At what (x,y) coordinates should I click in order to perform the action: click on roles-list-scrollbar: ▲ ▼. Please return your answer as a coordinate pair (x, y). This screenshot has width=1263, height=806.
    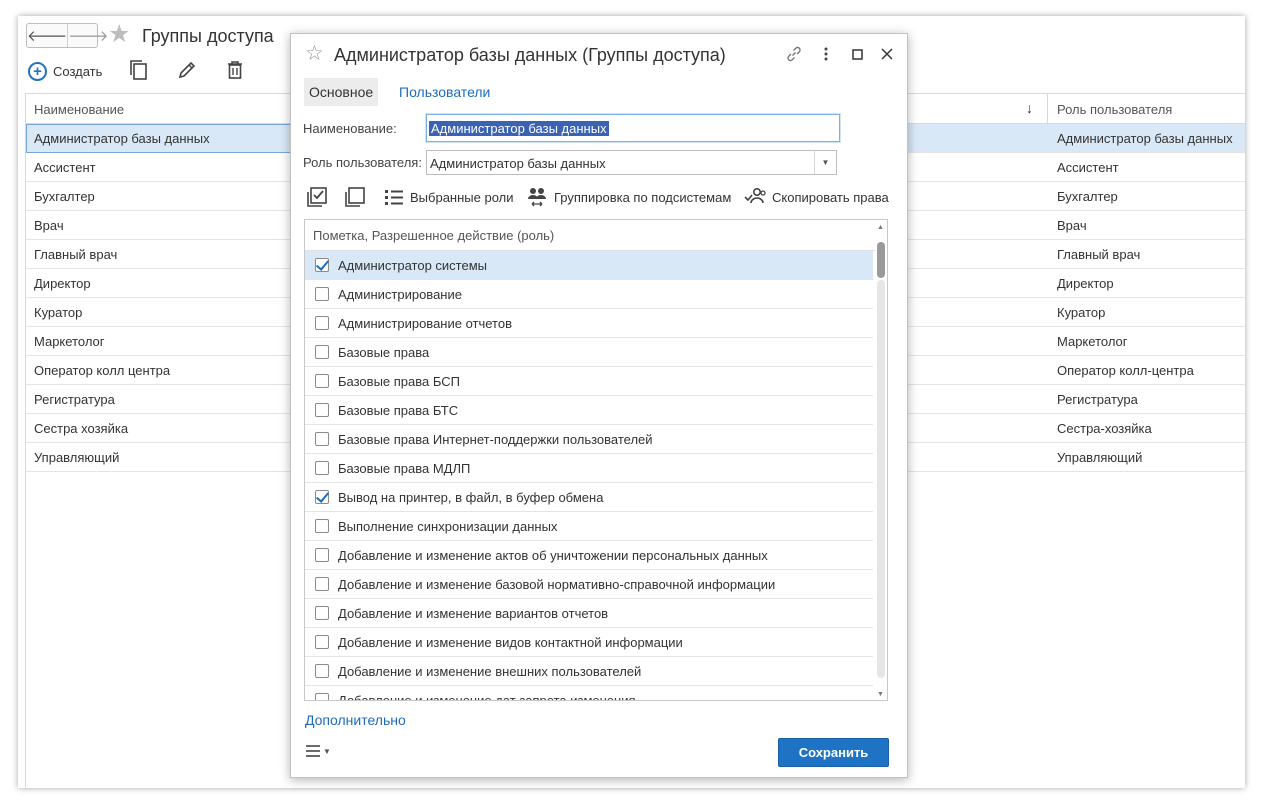
    Looking at the image, I should click on (881, 460).